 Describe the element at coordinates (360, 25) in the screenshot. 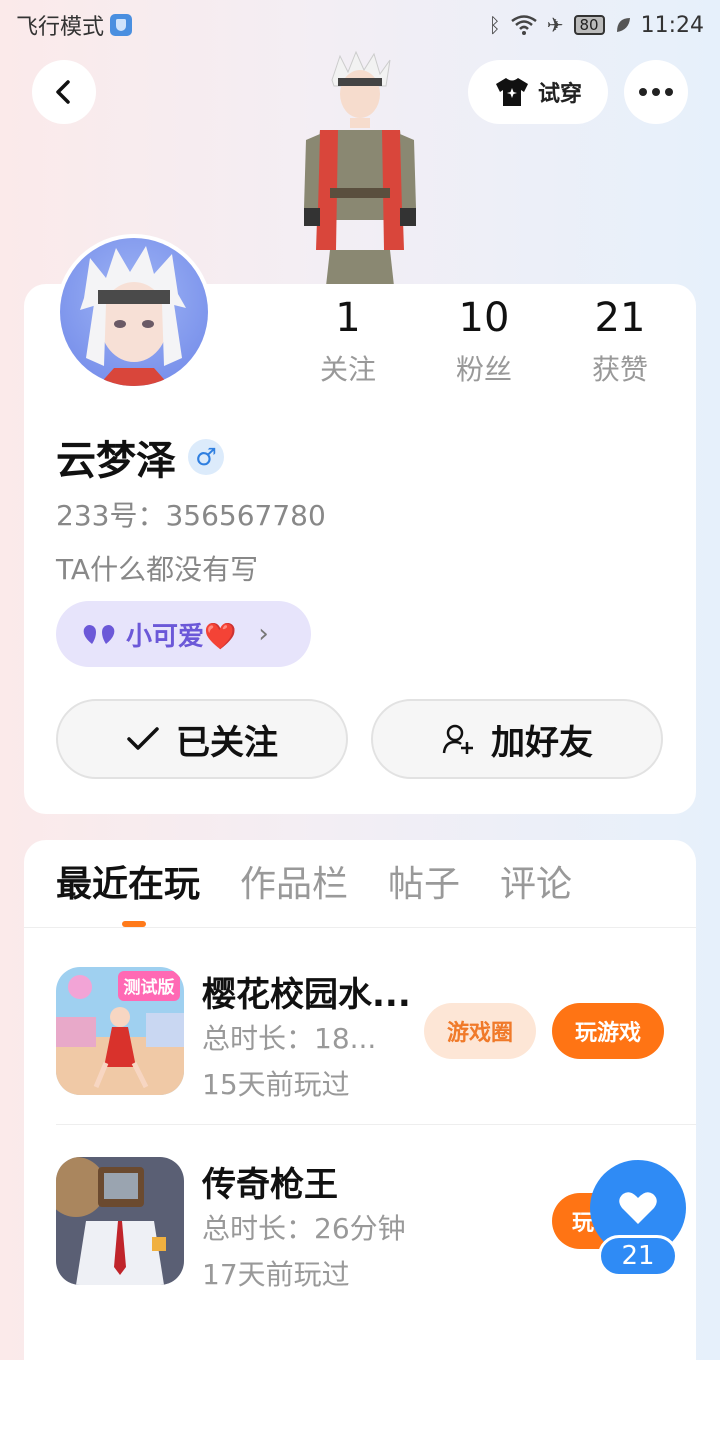

I see `status-bar: 飞行模式 ᛒ ✈ 80 11:24` at that location.